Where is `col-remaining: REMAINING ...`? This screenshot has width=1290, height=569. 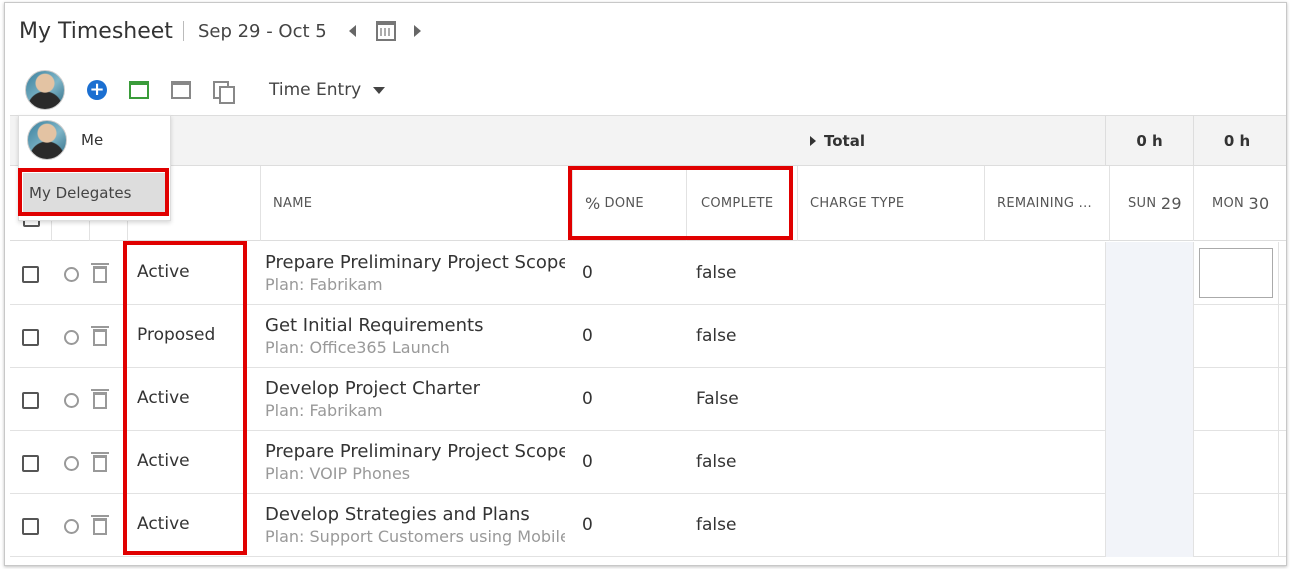 col-remaining: REMAINING ... is located at coordinates (1046, 203).